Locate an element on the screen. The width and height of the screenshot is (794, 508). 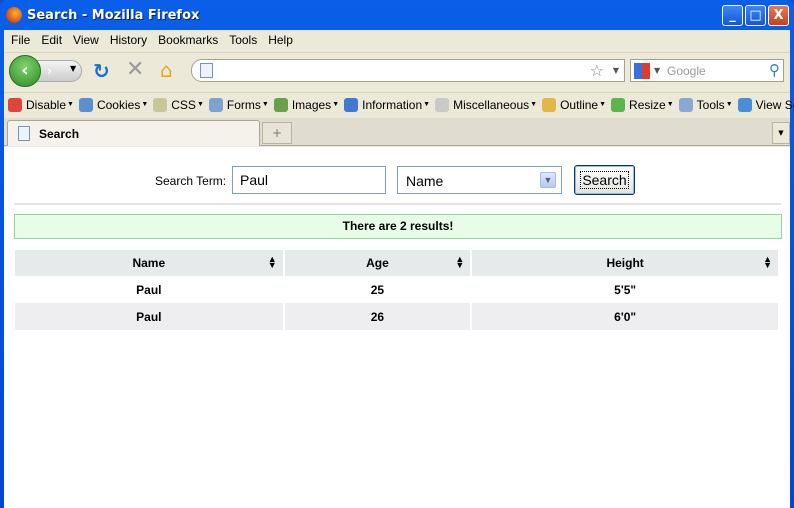
back-button: ‹ is located at coordinates (25, 71).